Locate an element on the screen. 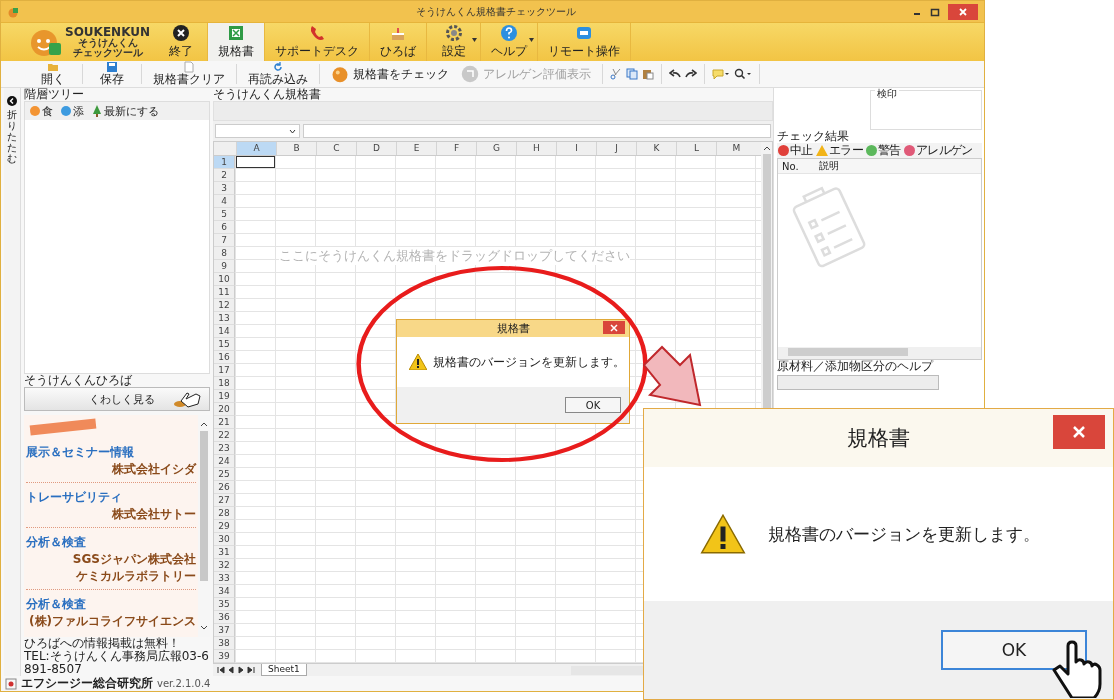 The width and height of the screenshot is (1114, 700). row-header: 20 is located at coordinates (224, 409).